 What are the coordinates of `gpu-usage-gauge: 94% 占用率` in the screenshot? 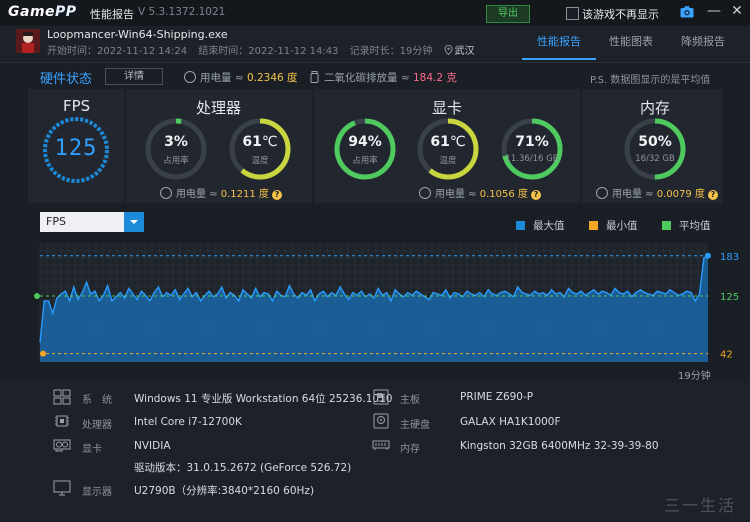 It's located at (365, 149).